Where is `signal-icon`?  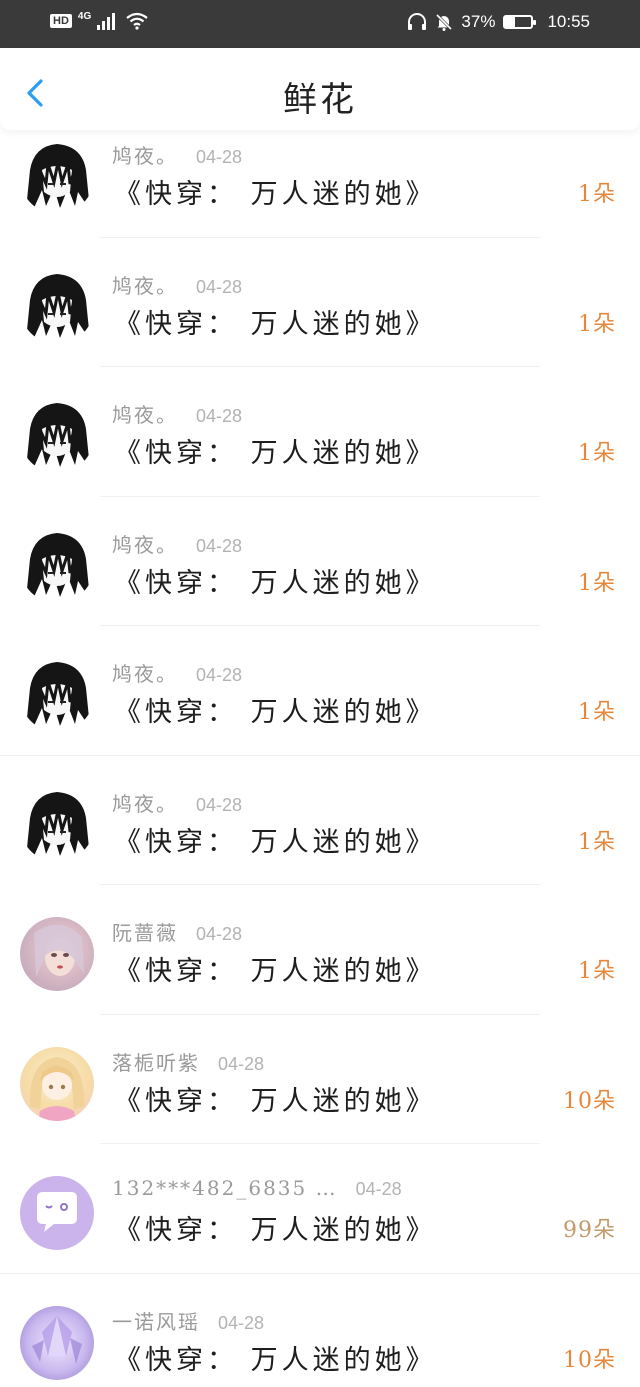 signal-icon is located at coordinates (106, 21).